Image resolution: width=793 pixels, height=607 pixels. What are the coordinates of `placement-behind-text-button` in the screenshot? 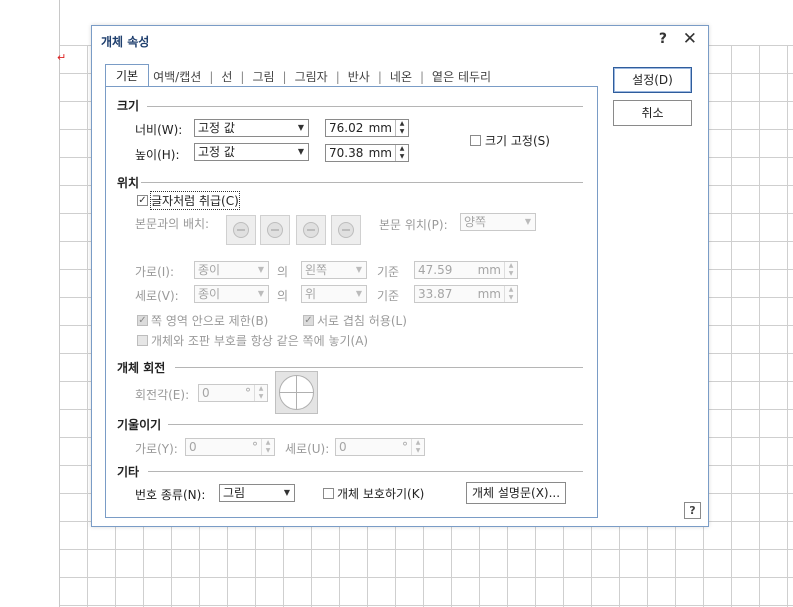 It's located at (311, 230).